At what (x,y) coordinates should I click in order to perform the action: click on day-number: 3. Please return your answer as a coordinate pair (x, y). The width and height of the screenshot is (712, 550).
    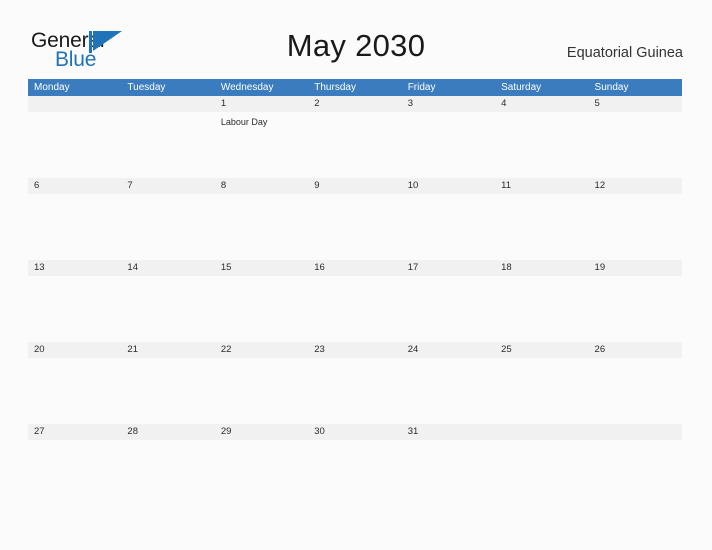
    Looking at the image, I should click on (448, 104).